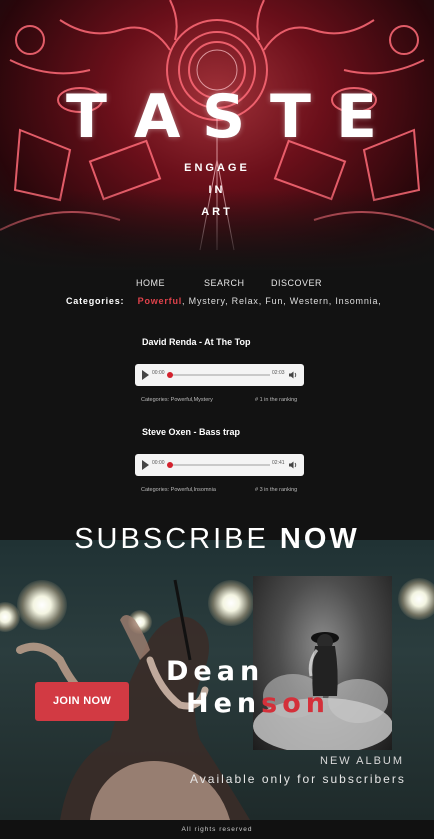 The width and height of the screenshot is (434, 839). I want to click on track-title: Steve Oxen - Bass trap, so click(191, 432).